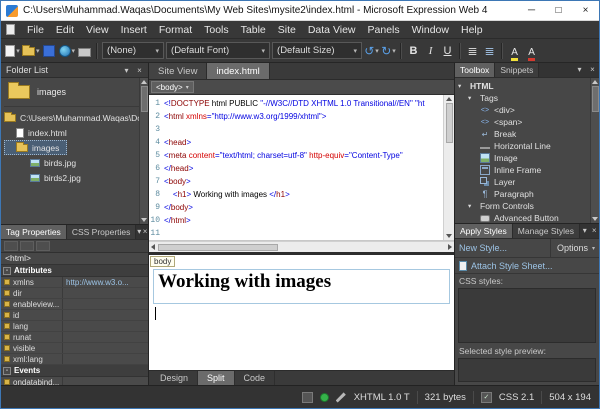  I want to click on options-button: Options ▾, so click(572, 248).